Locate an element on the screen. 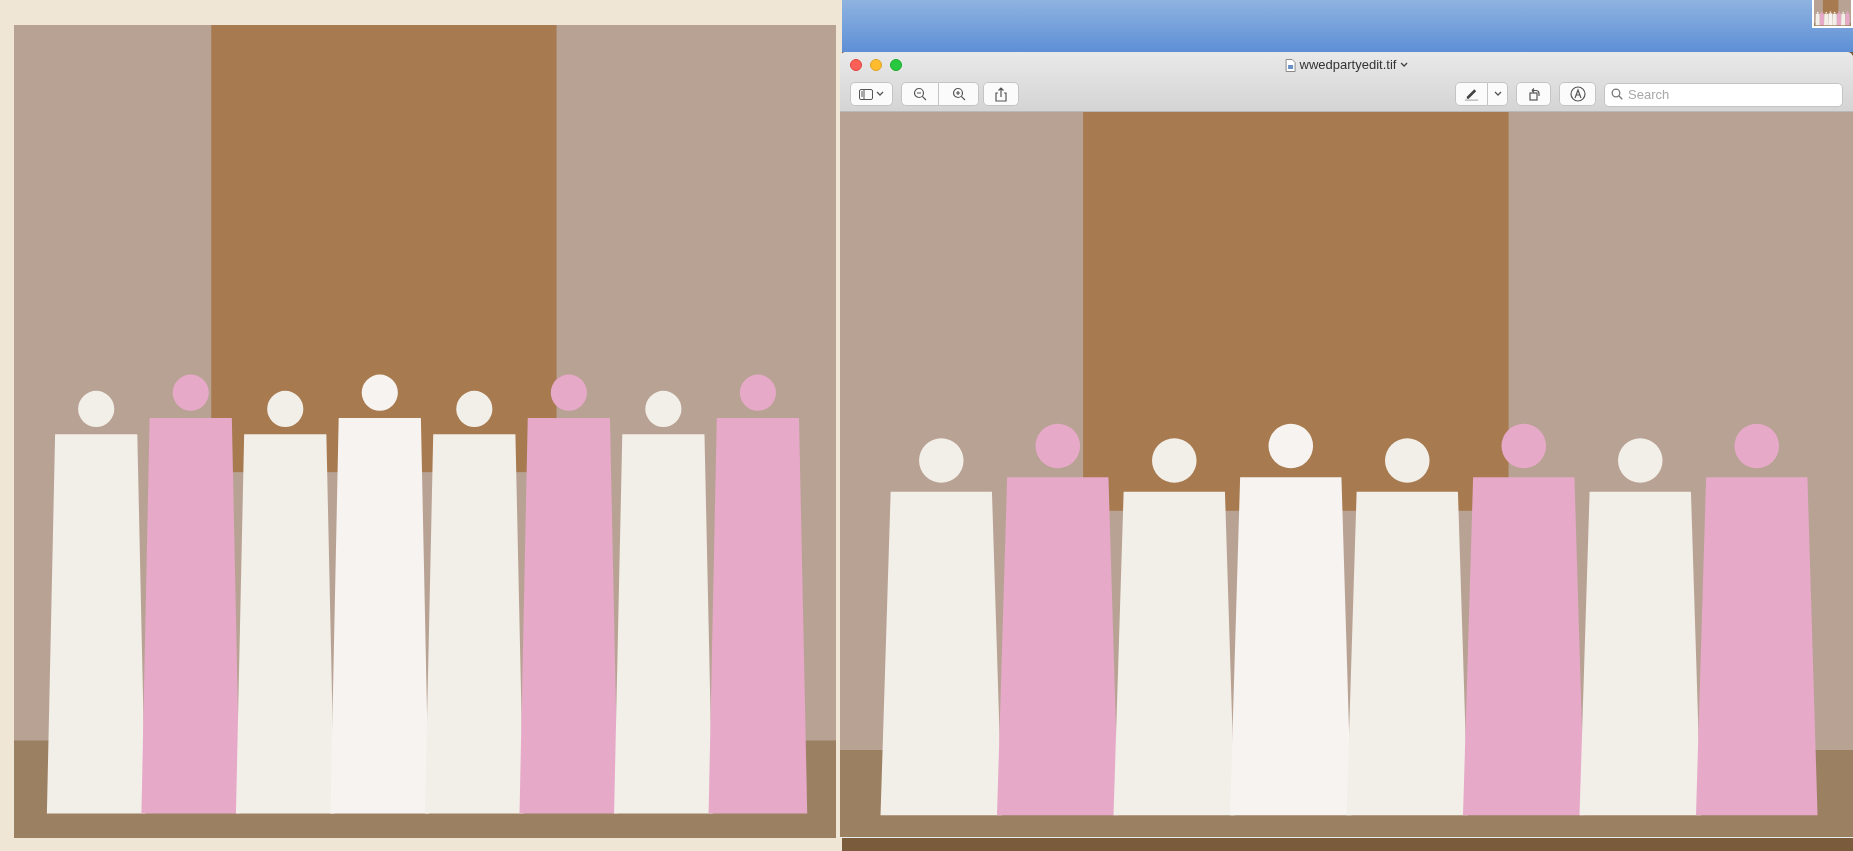  pen-icon is located at coordinates (1471, 94).